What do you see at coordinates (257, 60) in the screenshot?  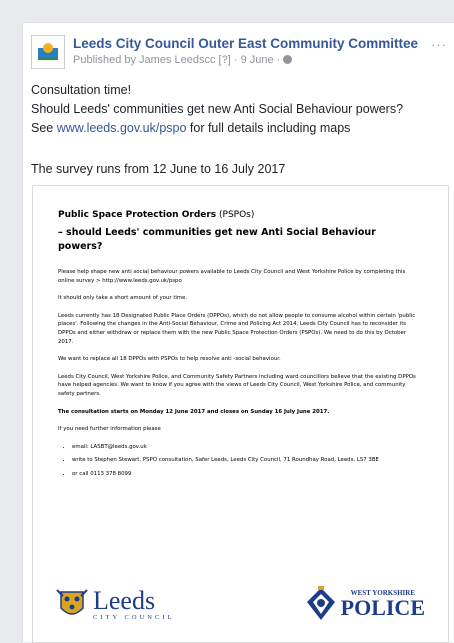 I see `post-date-link: 9 June` at bounding box center [257, 60].